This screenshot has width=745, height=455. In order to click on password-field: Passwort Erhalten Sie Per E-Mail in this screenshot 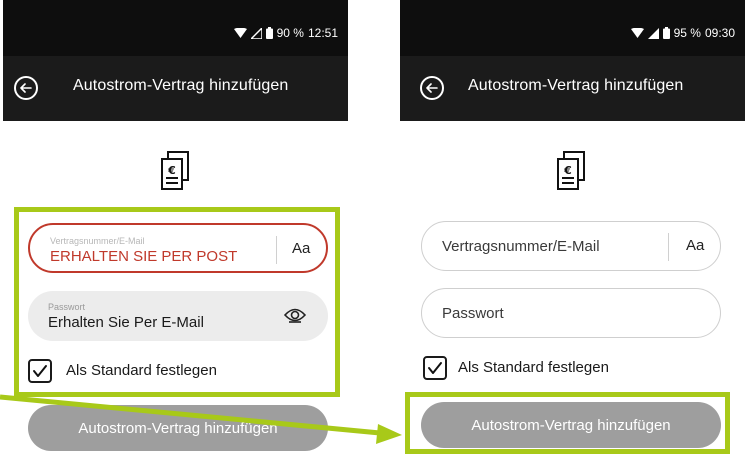, I will do `click(178, 316)`.